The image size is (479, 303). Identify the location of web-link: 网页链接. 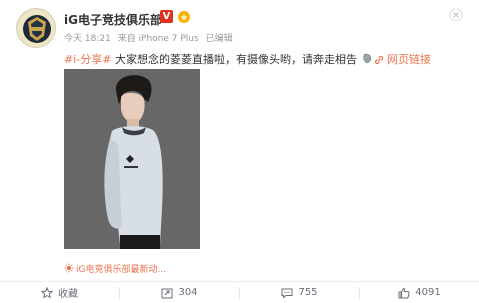
(402, 59).